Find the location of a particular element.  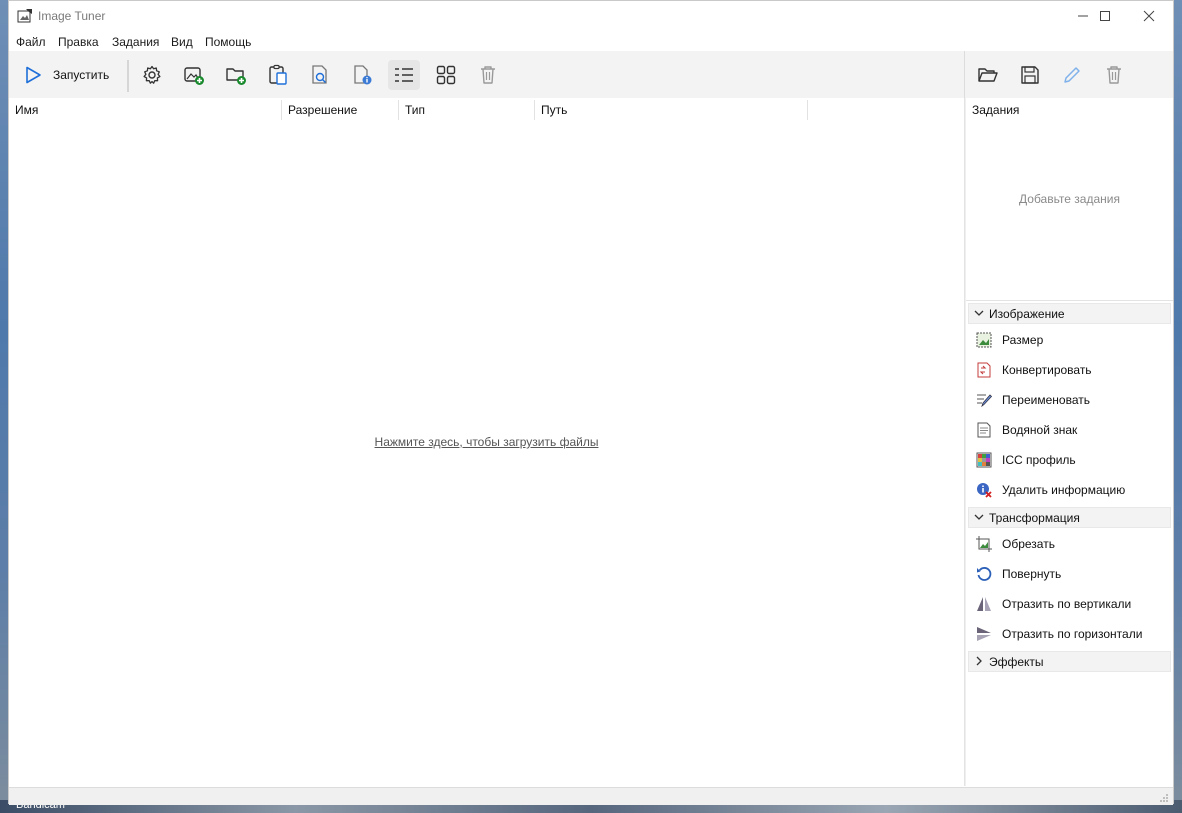

action-resize: Размер is located at coordinates (1073, 340).